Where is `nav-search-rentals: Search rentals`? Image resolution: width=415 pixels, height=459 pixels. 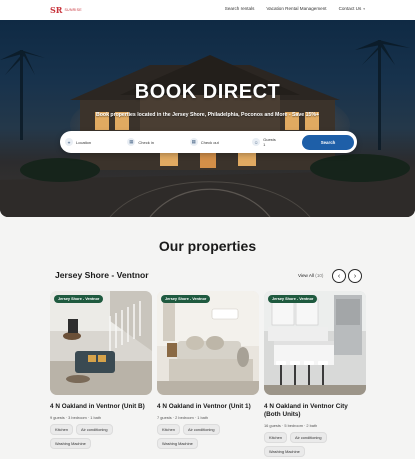 nav-search-rentals: Search rentals is located at coordinates (240, 8).